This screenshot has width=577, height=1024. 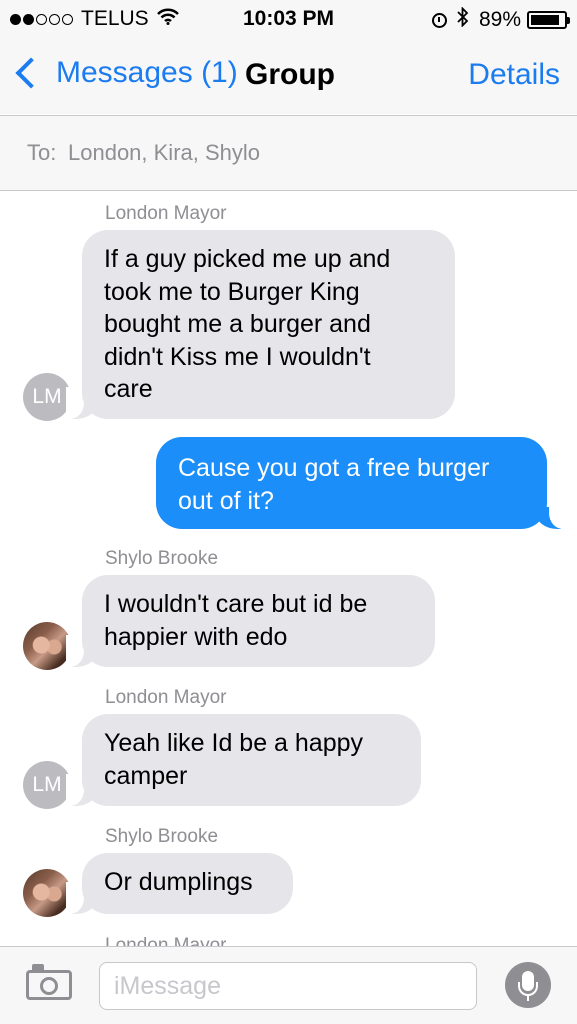 I want to click on mic-stem, so click(x=528, y=998).